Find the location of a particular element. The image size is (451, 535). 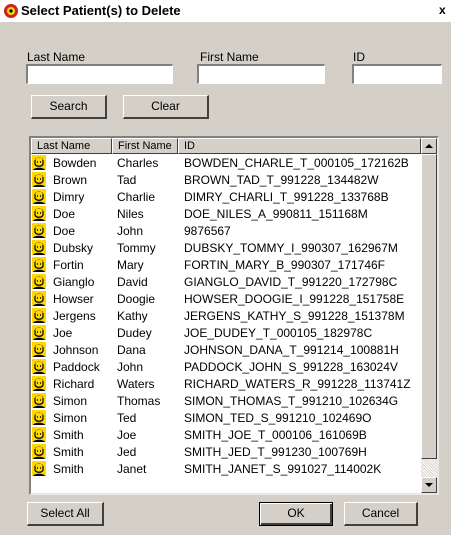

vertical-scrollbar is located at coordinates (429, 315).